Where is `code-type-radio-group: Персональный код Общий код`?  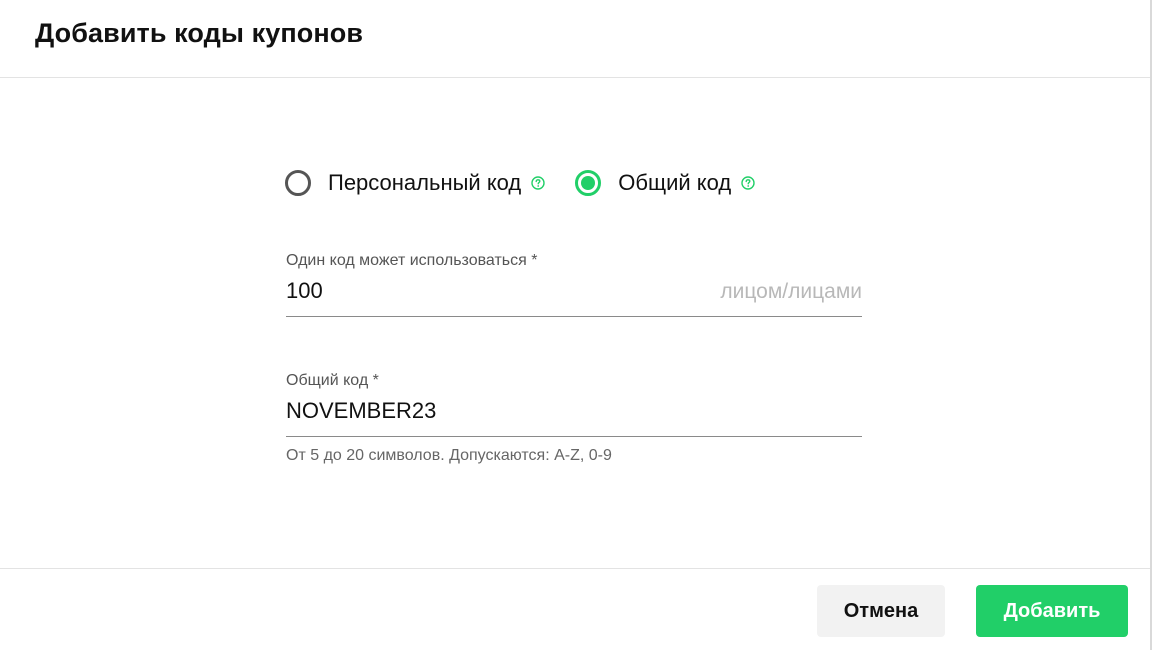 code-type-radio-group: Персональный код Общий код is located at coordinates (520, 183).